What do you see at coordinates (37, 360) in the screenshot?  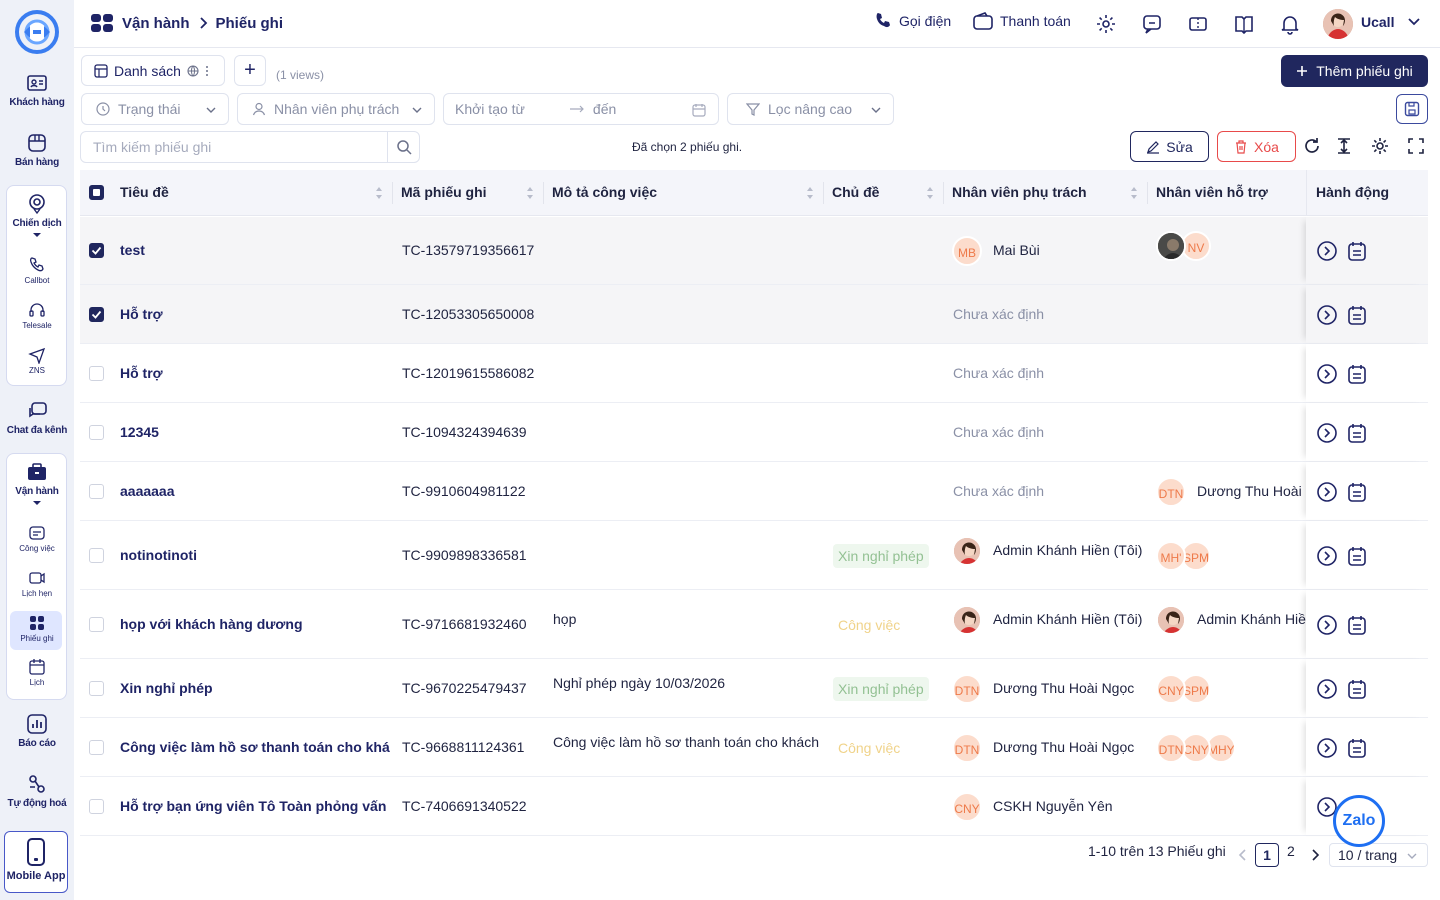 I see `sidebar-sub-zns: ZNS` at bounding box center [37, 360].